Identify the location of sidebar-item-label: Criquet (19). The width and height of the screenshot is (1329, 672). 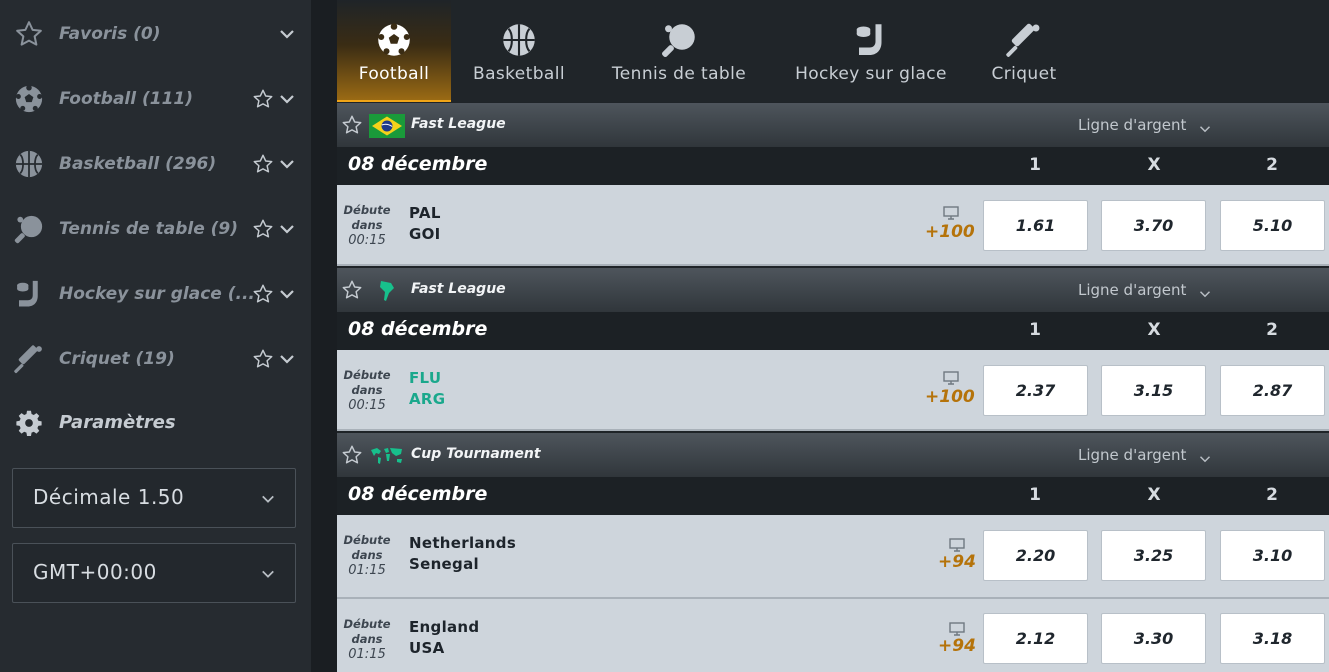
(117, 358).